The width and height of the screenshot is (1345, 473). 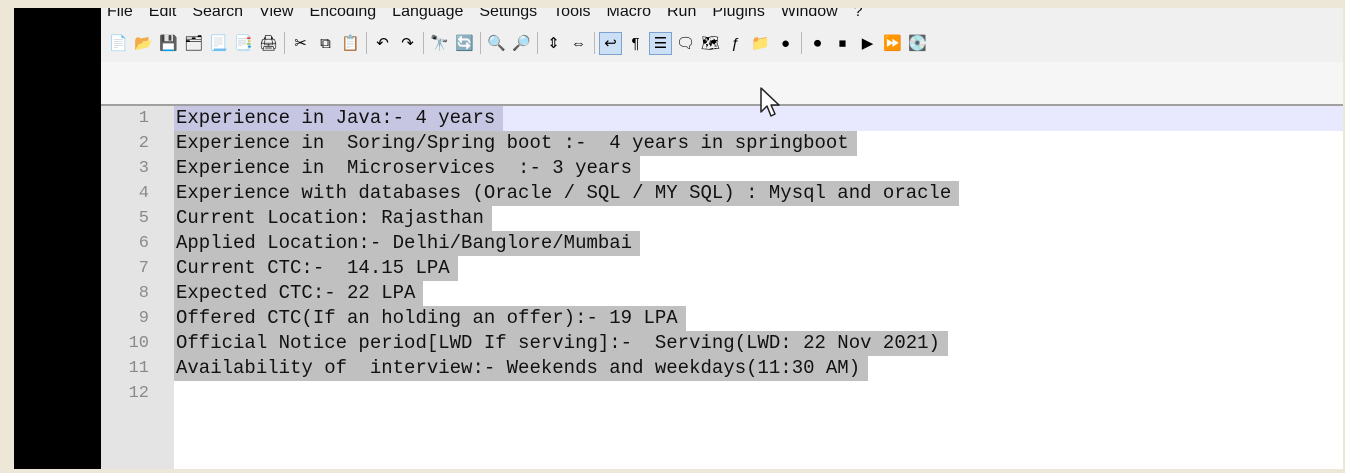 I want to click on copy-icon: ⧉, so click(x=325, y=43).